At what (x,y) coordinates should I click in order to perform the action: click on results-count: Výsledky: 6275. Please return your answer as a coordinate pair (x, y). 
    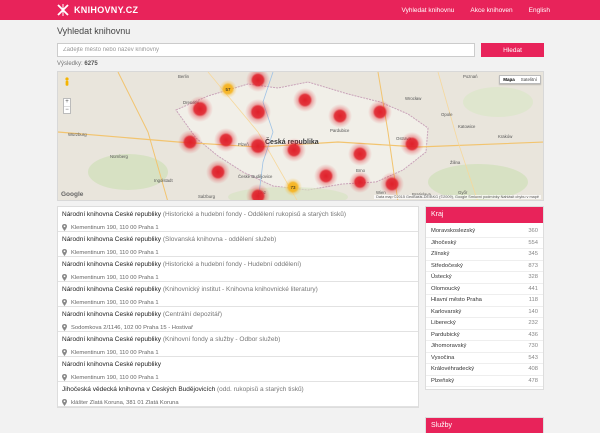
    Looking at the image, I should click on (77, 64).